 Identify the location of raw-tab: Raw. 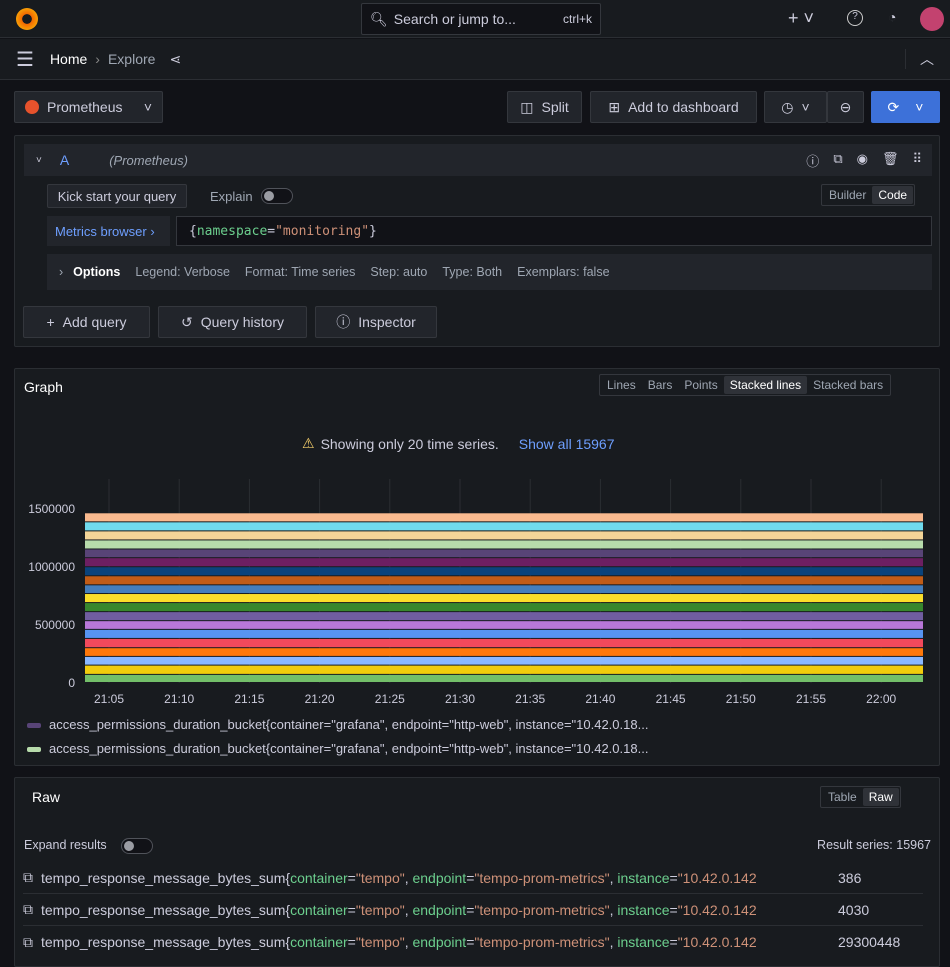
(880, 797).